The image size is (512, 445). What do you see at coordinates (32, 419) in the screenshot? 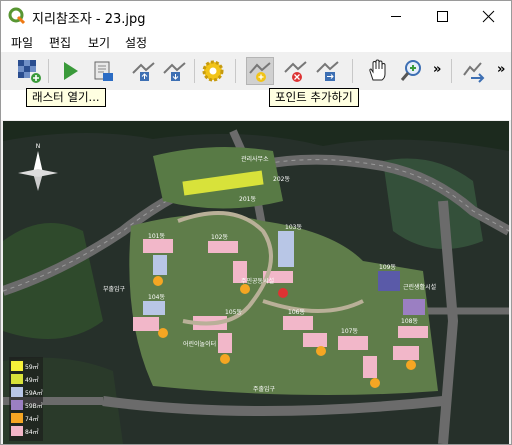
I see `legend-label-4: 74㎡` at bounding box center [32, 419].